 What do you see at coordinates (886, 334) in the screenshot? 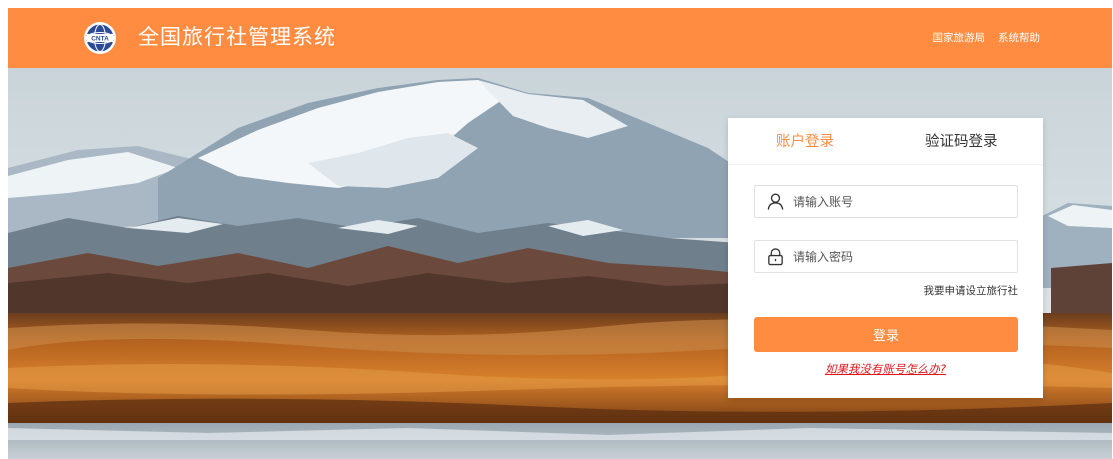
I see `login-button: 登录` at bounding box center [886, 334].